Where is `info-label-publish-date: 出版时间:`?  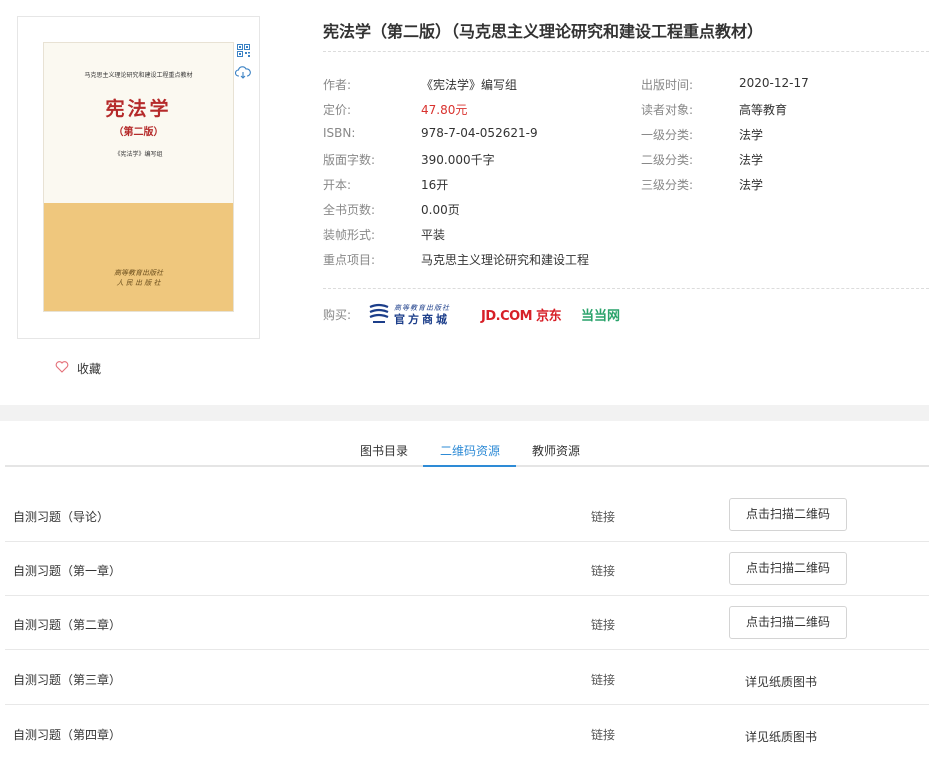 info-label-publish-date: 出版时间: is located at coordinates (667, 85).